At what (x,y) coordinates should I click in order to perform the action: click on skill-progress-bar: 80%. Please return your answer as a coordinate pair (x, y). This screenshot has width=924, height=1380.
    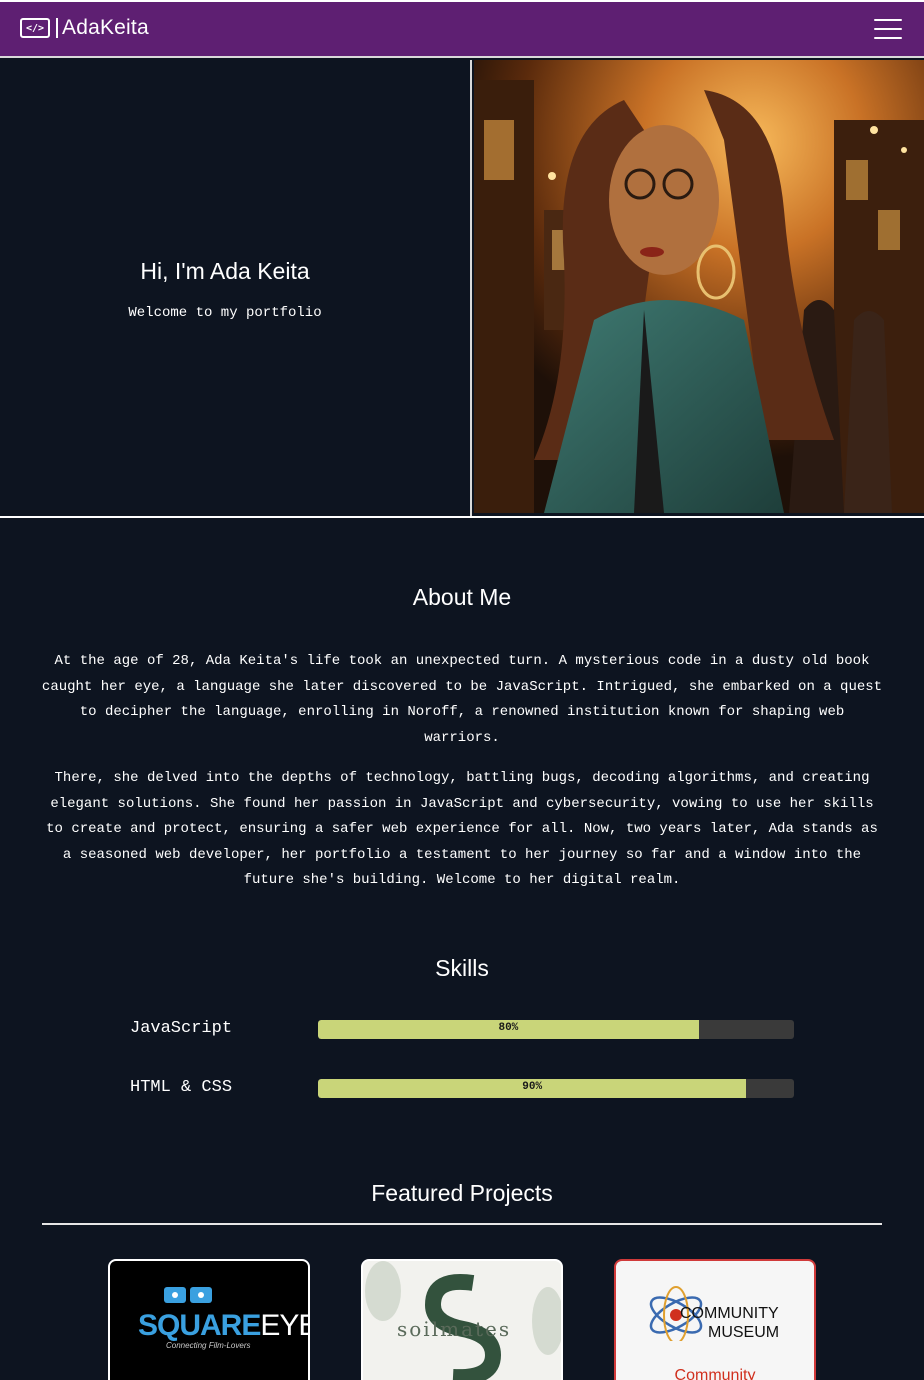
    Looking at the image, I should click on (556, 1029).